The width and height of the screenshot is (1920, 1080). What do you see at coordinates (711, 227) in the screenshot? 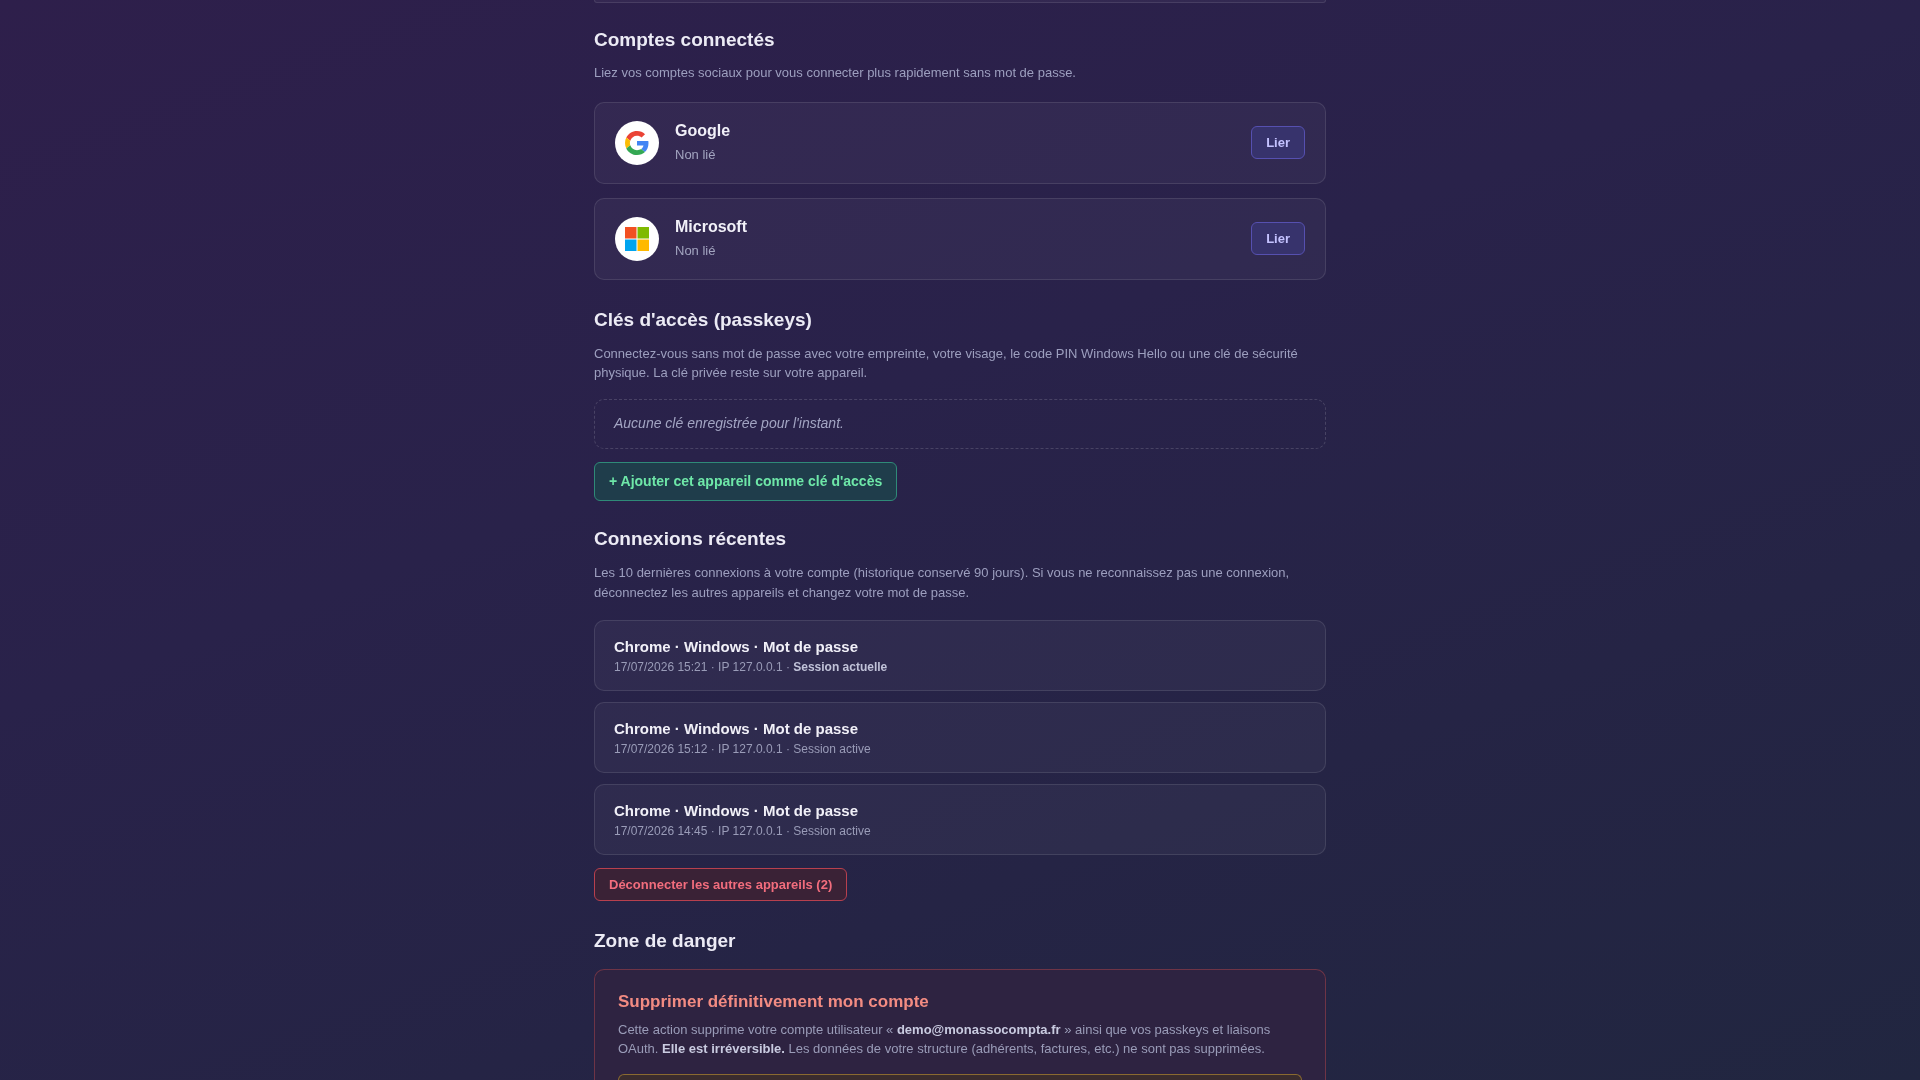
I see `provider-name: Microsoft` at bounding box center [711, 227].